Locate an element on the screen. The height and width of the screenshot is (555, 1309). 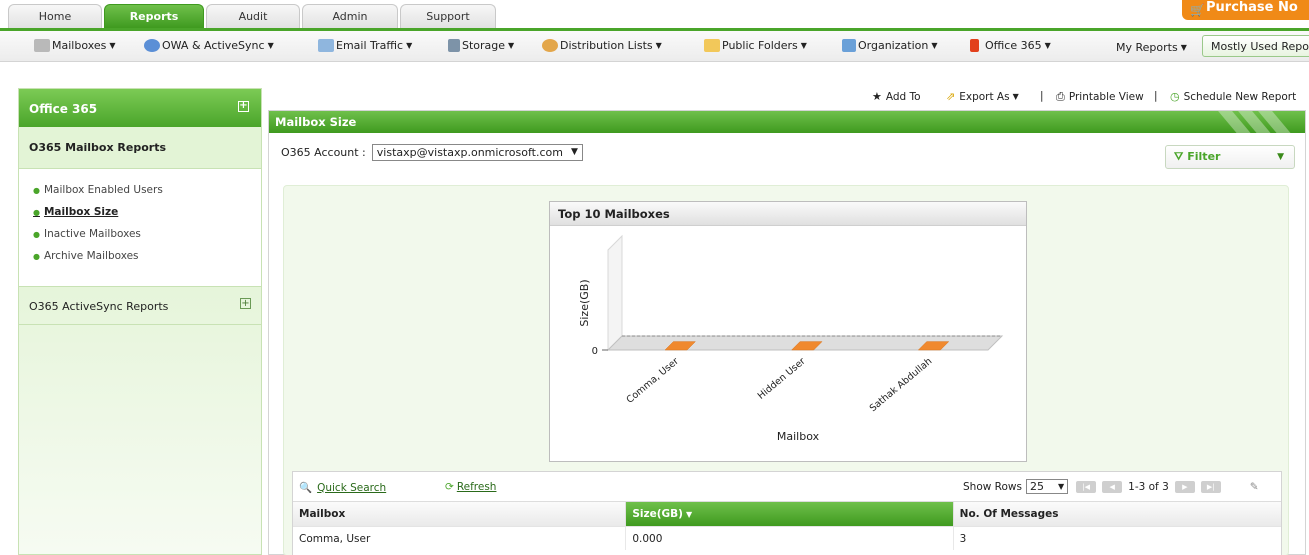
email-traffic-icon is located at coordinates (326, 45).